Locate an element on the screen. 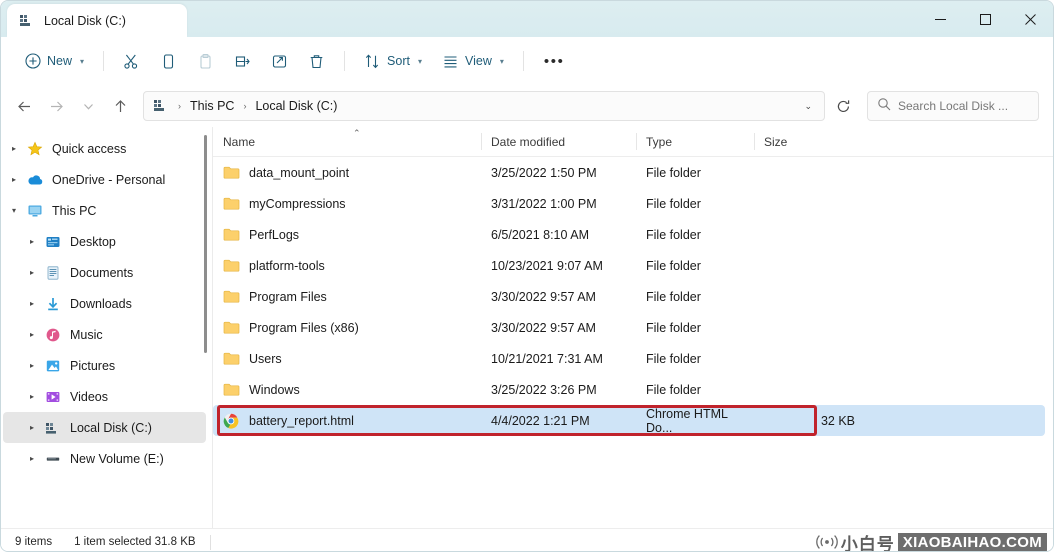  column-header-size: Size is located at coordinates (811, 142).